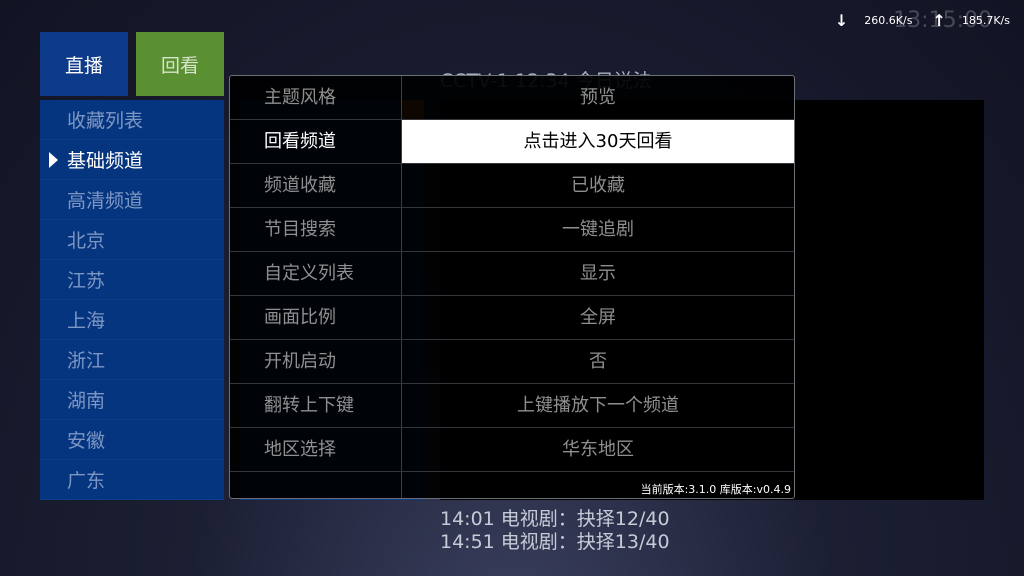 This screenshot has width=1024, height=576. I want to click on upload-speed: 185.7K/s, so click(985, 20).